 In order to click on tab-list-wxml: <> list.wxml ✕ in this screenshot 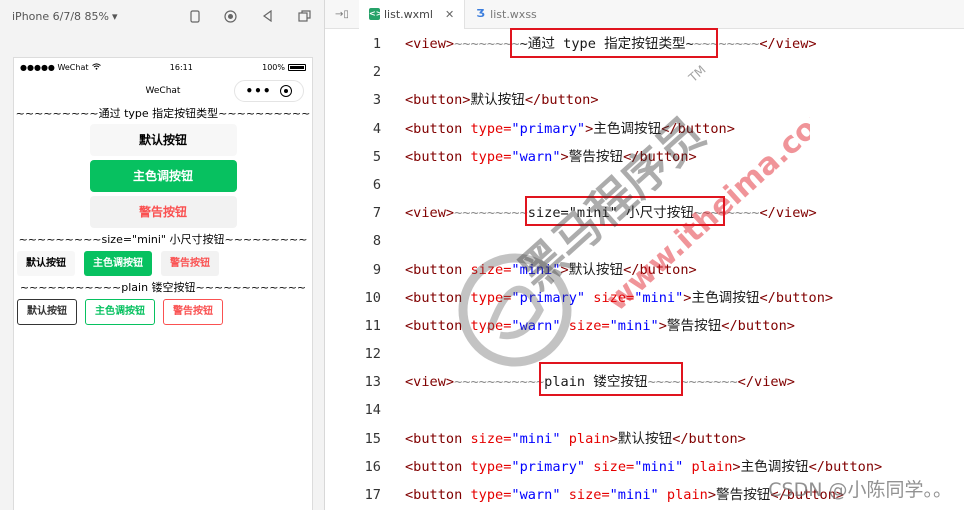, I will do `click(412, 14)`.